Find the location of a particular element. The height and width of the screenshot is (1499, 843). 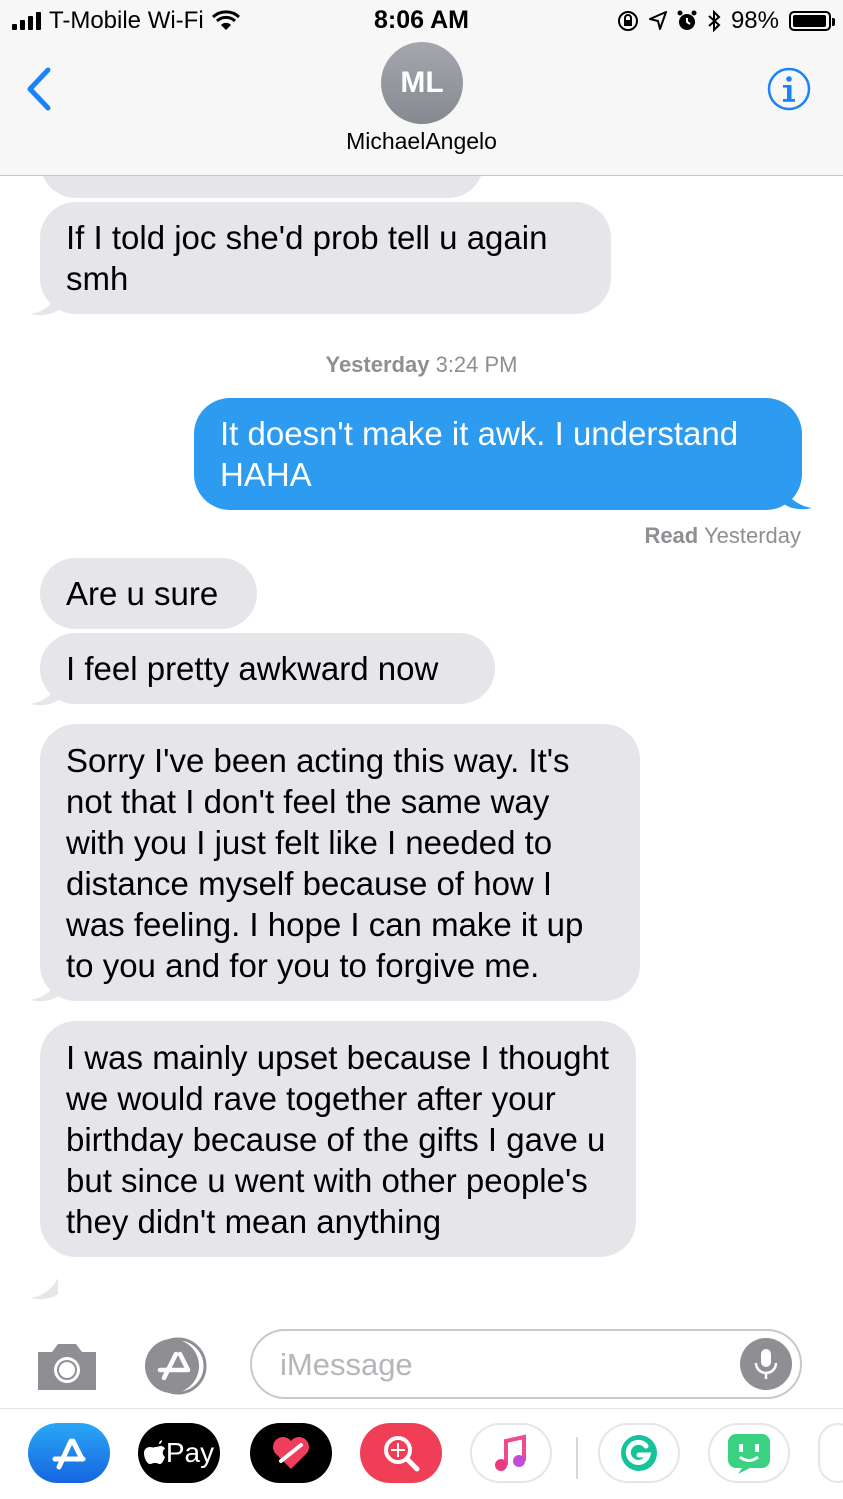

message-bubble-cropped is located at coordinates (262, 187).